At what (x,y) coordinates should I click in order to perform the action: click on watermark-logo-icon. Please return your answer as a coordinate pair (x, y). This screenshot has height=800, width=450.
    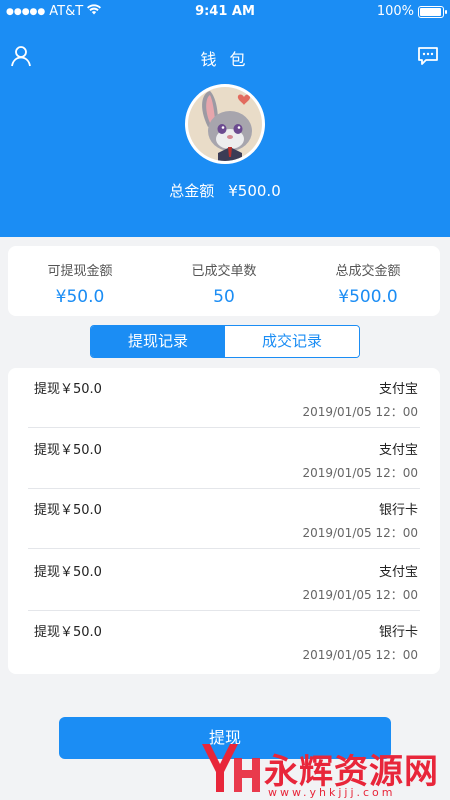
    Looking at the image, I should click on (231, 768).